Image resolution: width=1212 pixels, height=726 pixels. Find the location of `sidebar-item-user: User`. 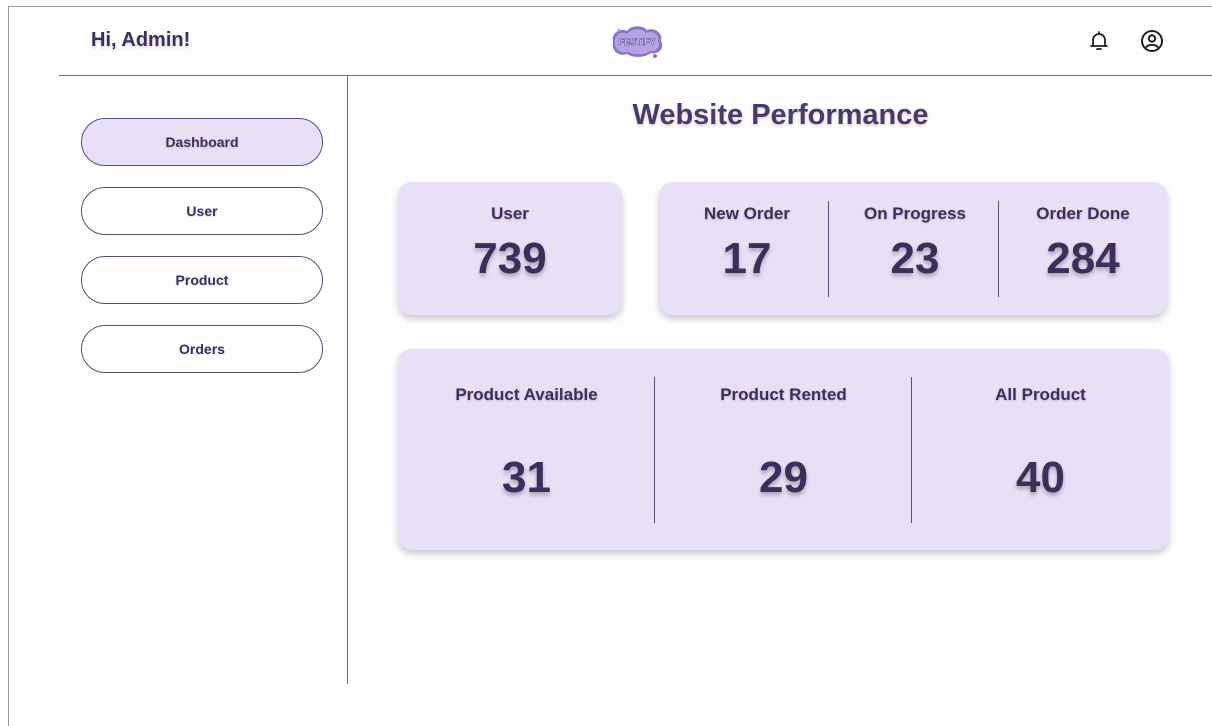

sidebar-item-user: User is located at coordinates (202, 211).